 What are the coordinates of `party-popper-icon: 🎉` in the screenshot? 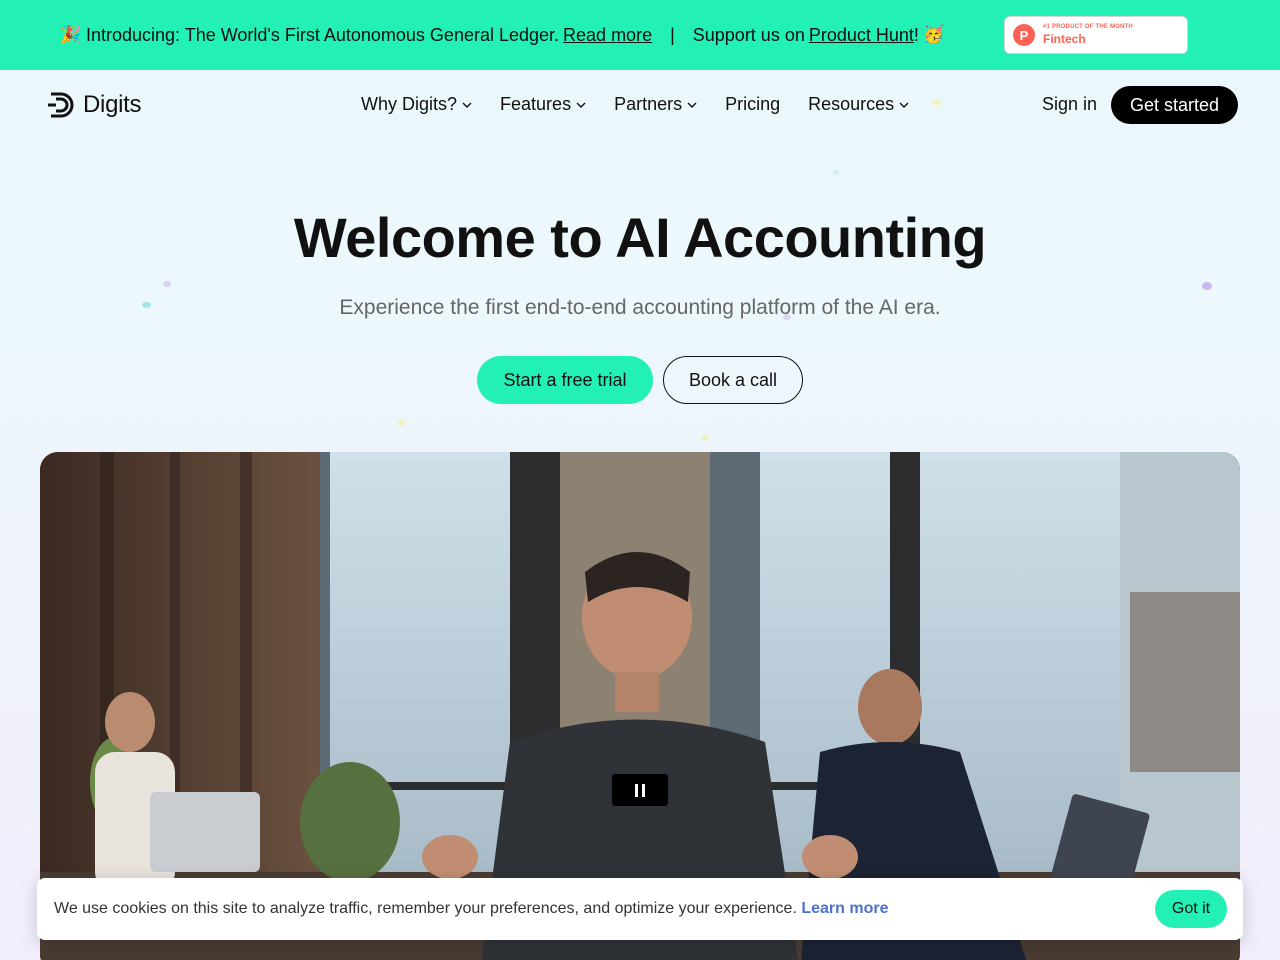 It's located at (71, 34).